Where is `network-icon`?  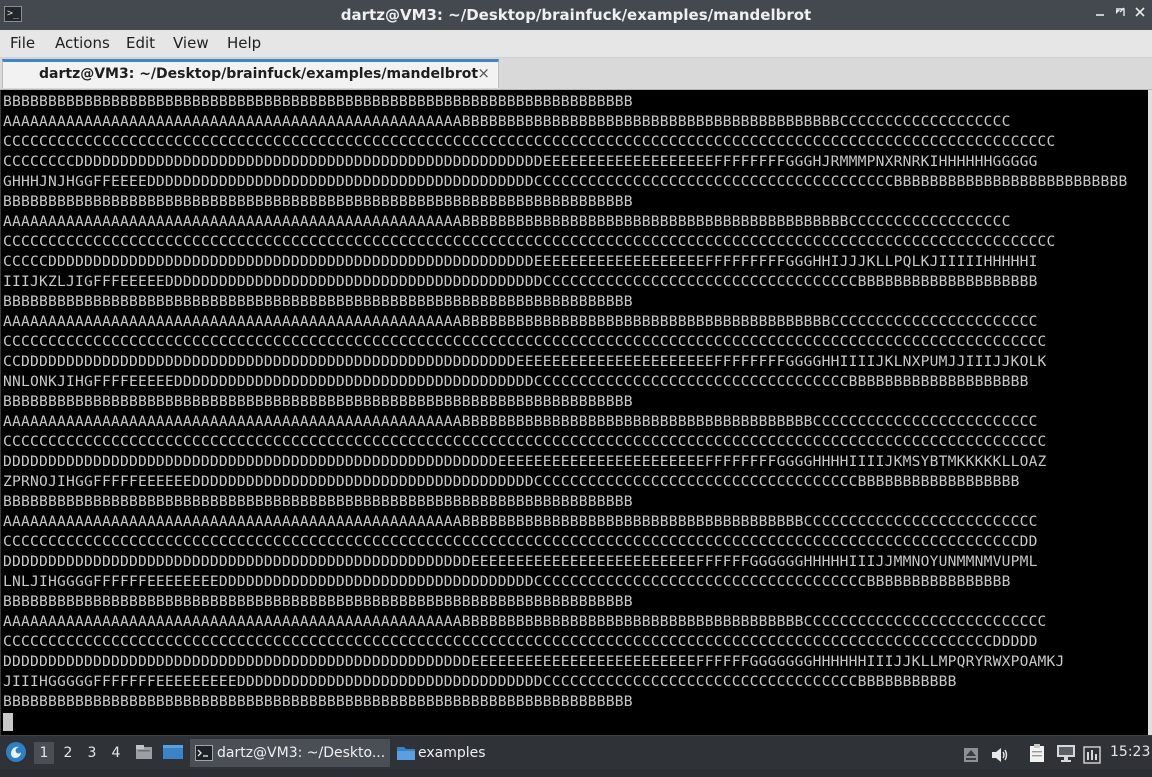
network-icon is located at coordinates (1066, 753).